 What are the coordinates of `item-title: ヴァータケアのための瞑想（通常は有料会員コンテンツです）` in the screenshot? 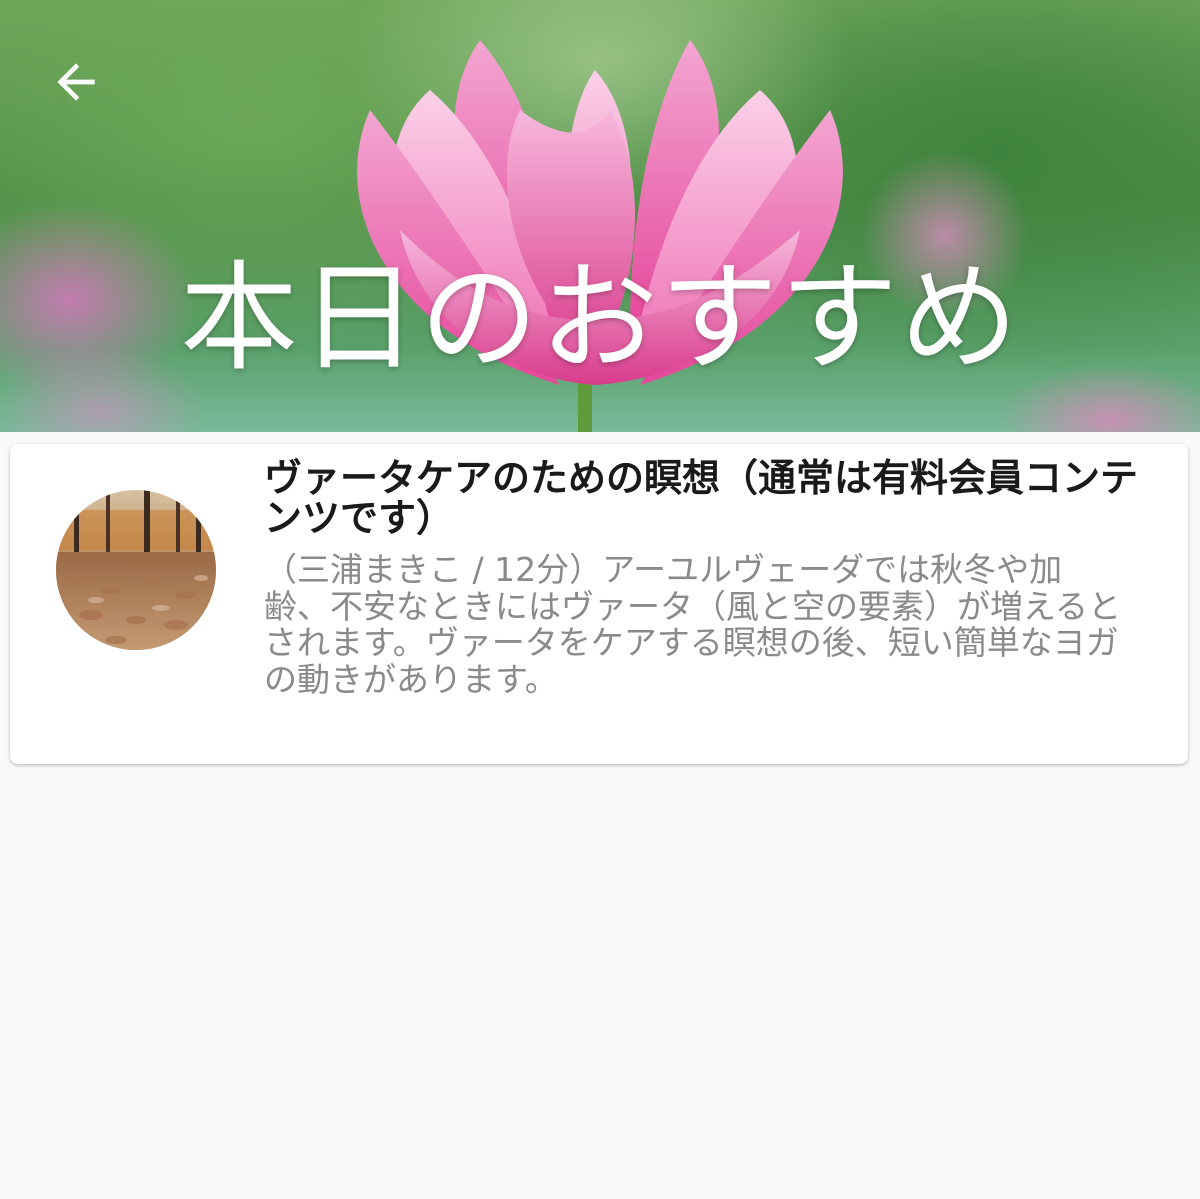 It's located at (701, 498).